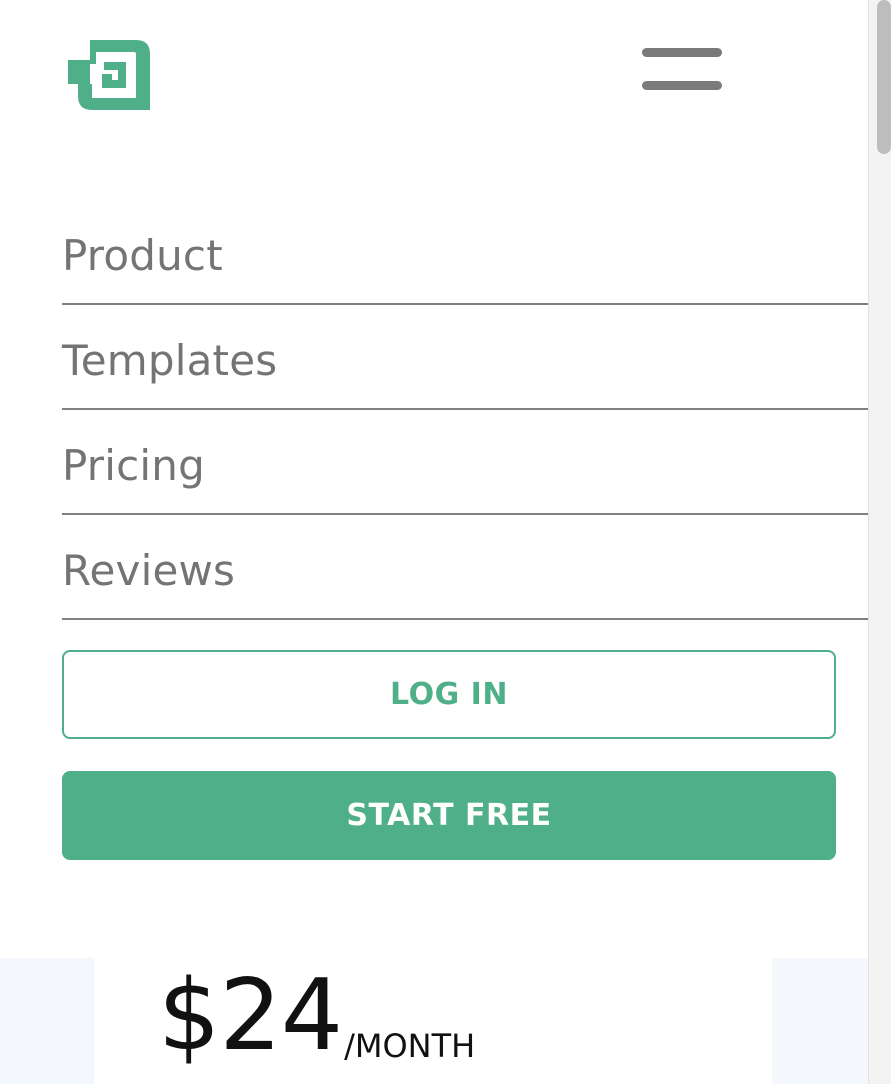 The height and width of the screenshot is (1084, 891). I want to click on nav-item-reviews: Reviews, so click(465, 567).